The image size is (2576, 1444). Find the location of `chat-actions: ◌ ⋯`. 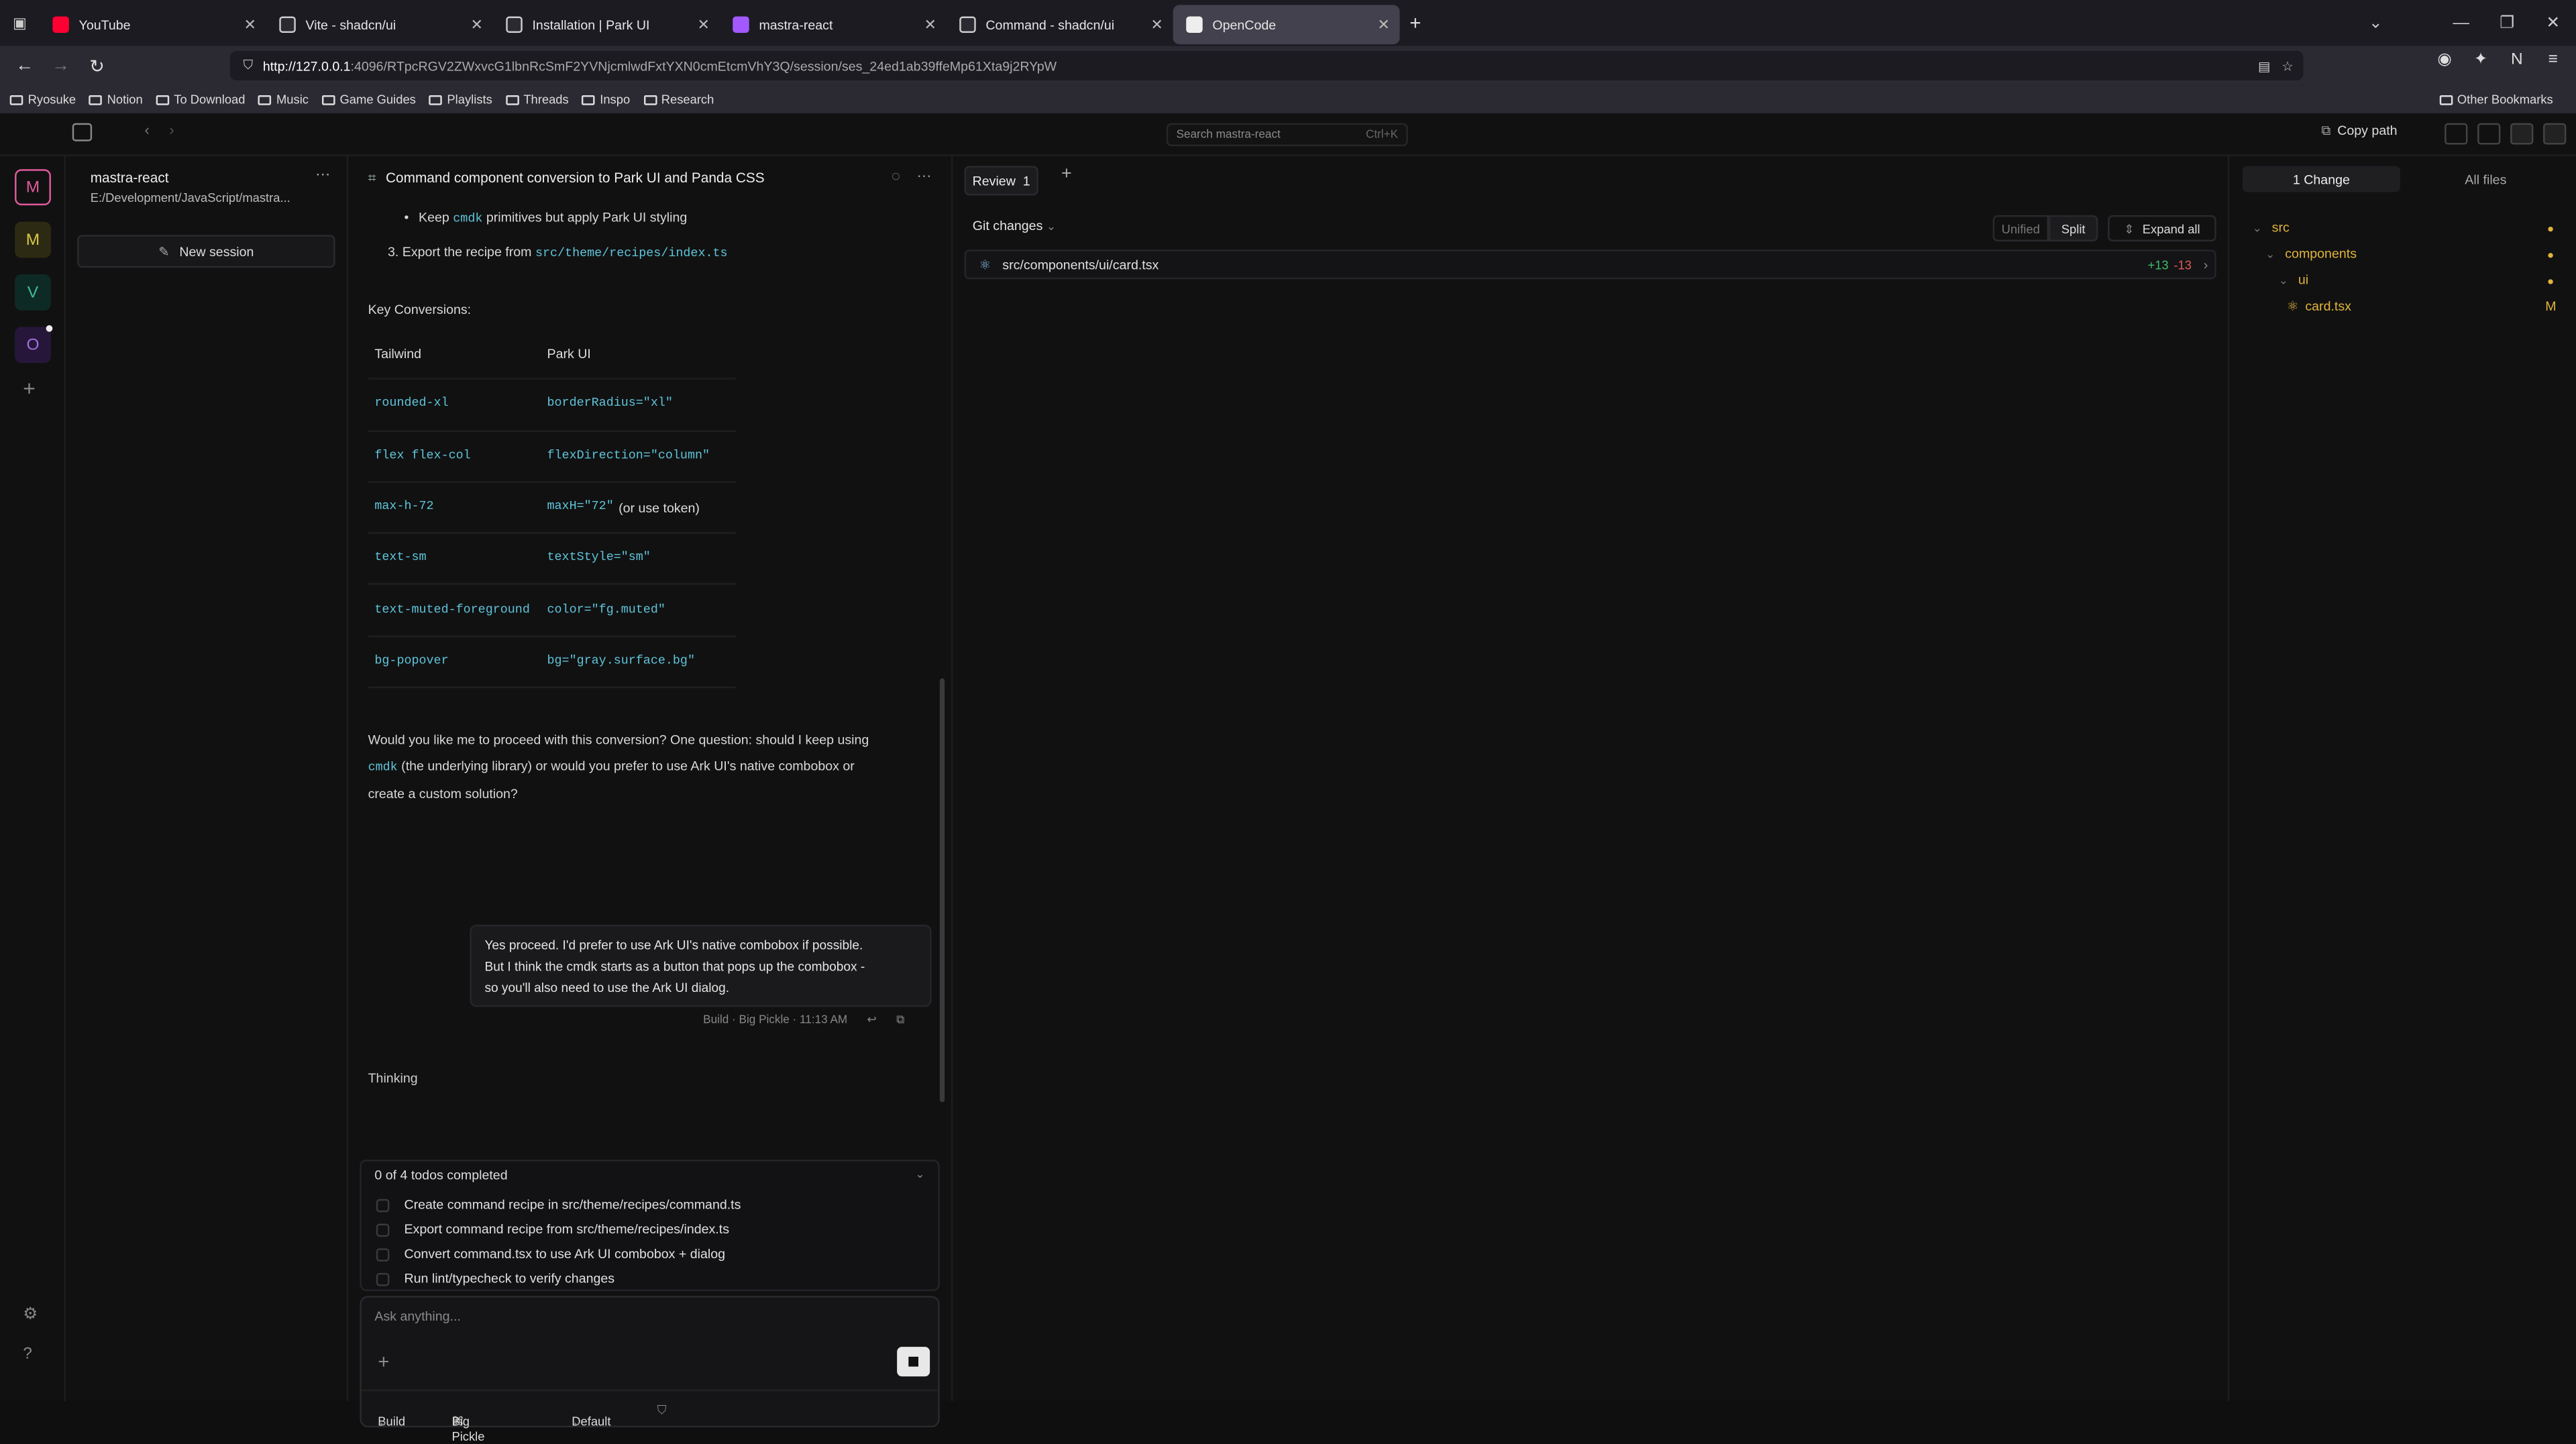

chat-actions: ◌ ⋯ is located at coordinates (912, 177).